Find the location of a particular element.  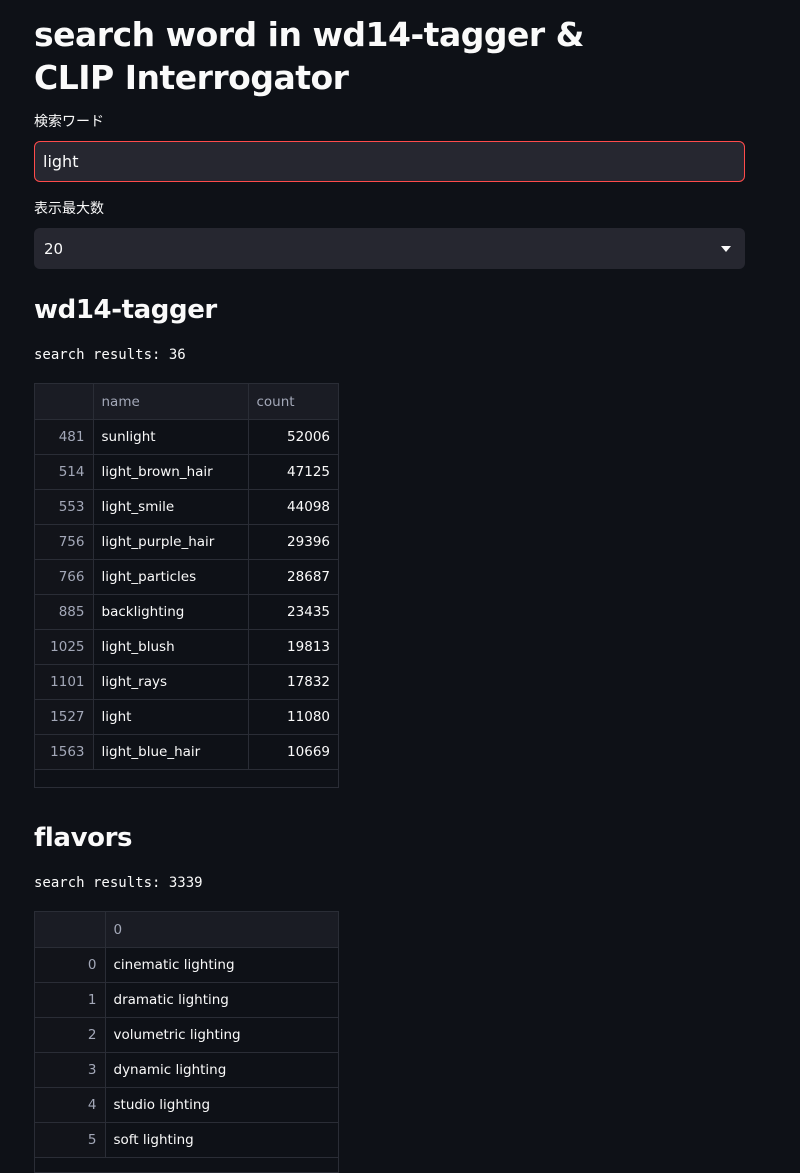

table-row: 1025 light_blush 19813 is located at coordinates (186, 647).